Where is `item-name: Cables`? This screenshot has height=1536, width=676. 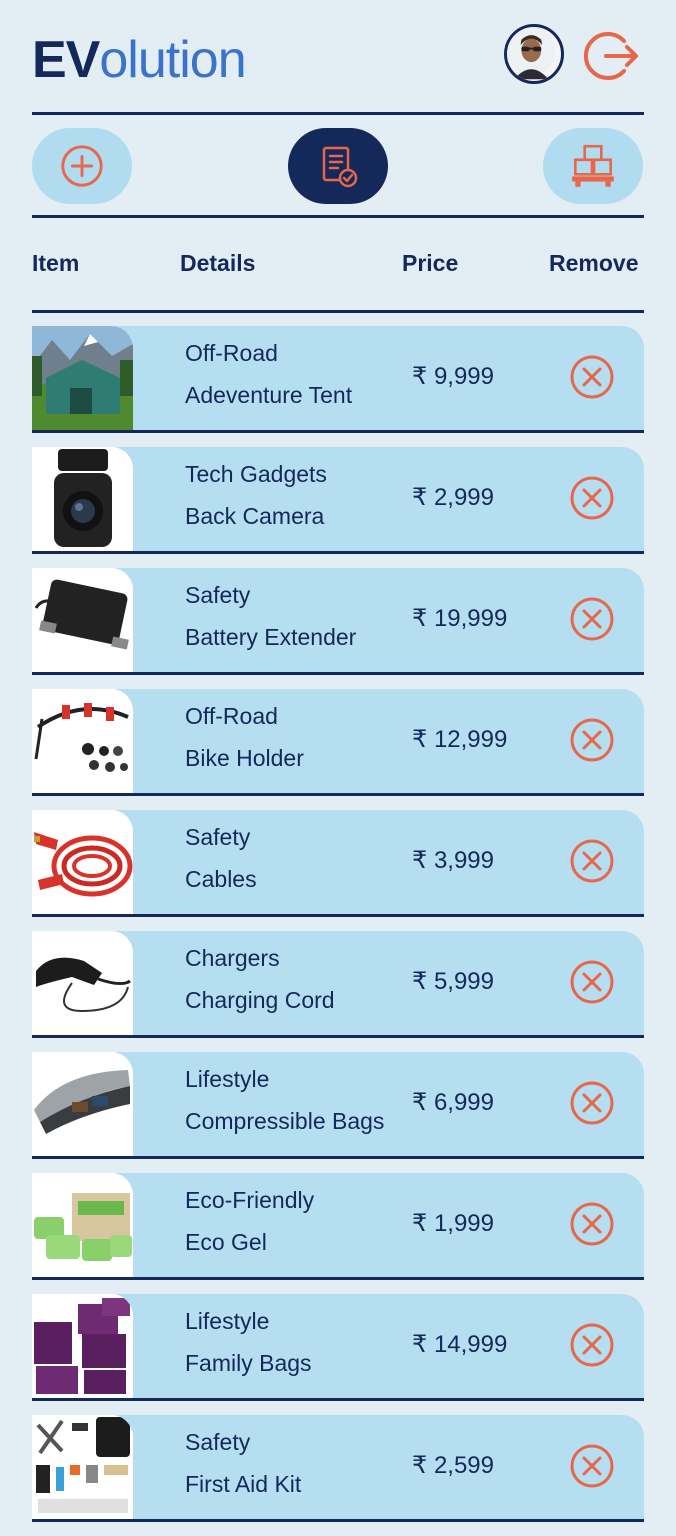 item-name: Cables is located at coordinates (221, 879).